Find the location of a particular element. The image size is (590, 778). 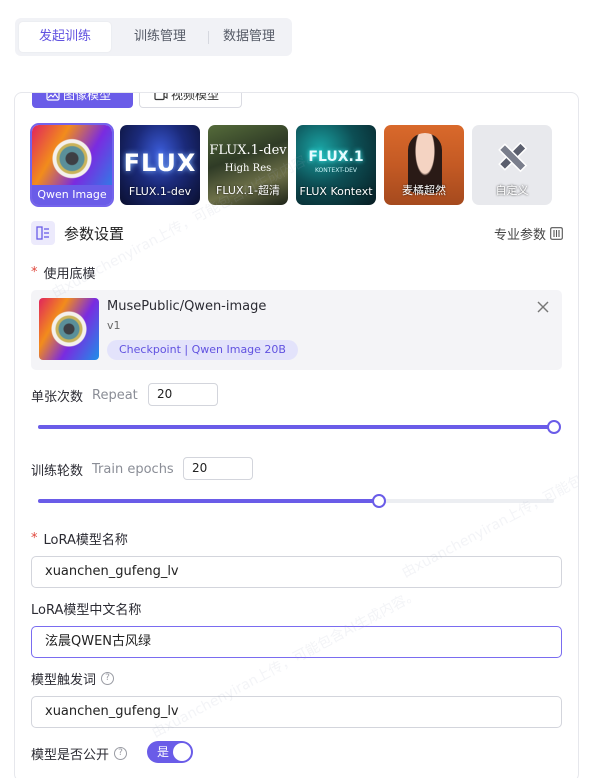

model-tile-label: FLUX Kontext is located at coordinates (336, 191).